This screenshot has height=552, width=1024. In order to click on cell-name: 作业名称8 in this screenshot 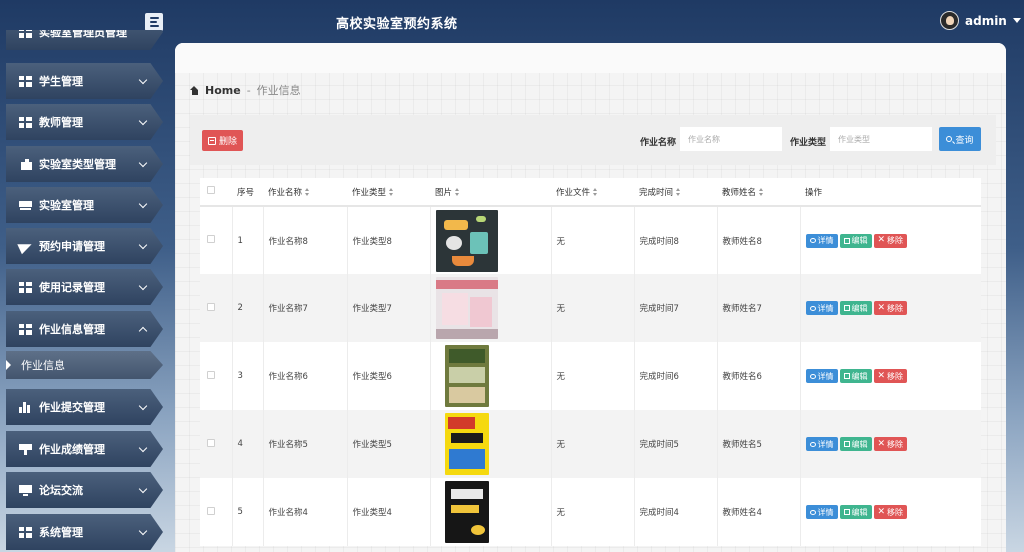, I will do `click(305, 240)`.